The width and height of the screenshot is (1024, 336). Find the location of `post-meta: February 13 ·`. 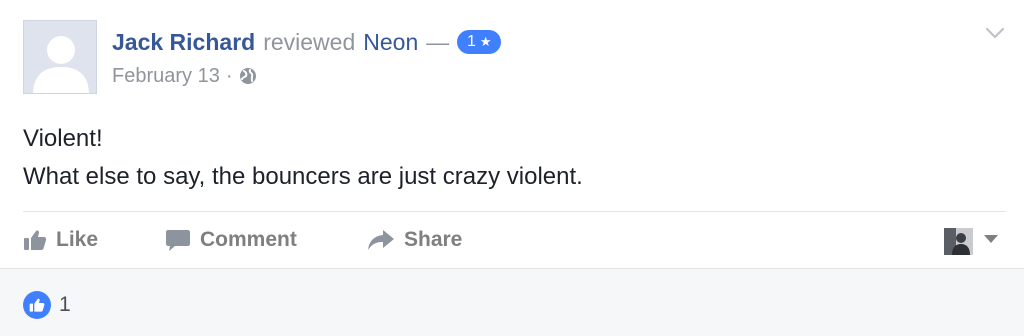

post-meta: February 13 · is located at coordinates (184, 76).